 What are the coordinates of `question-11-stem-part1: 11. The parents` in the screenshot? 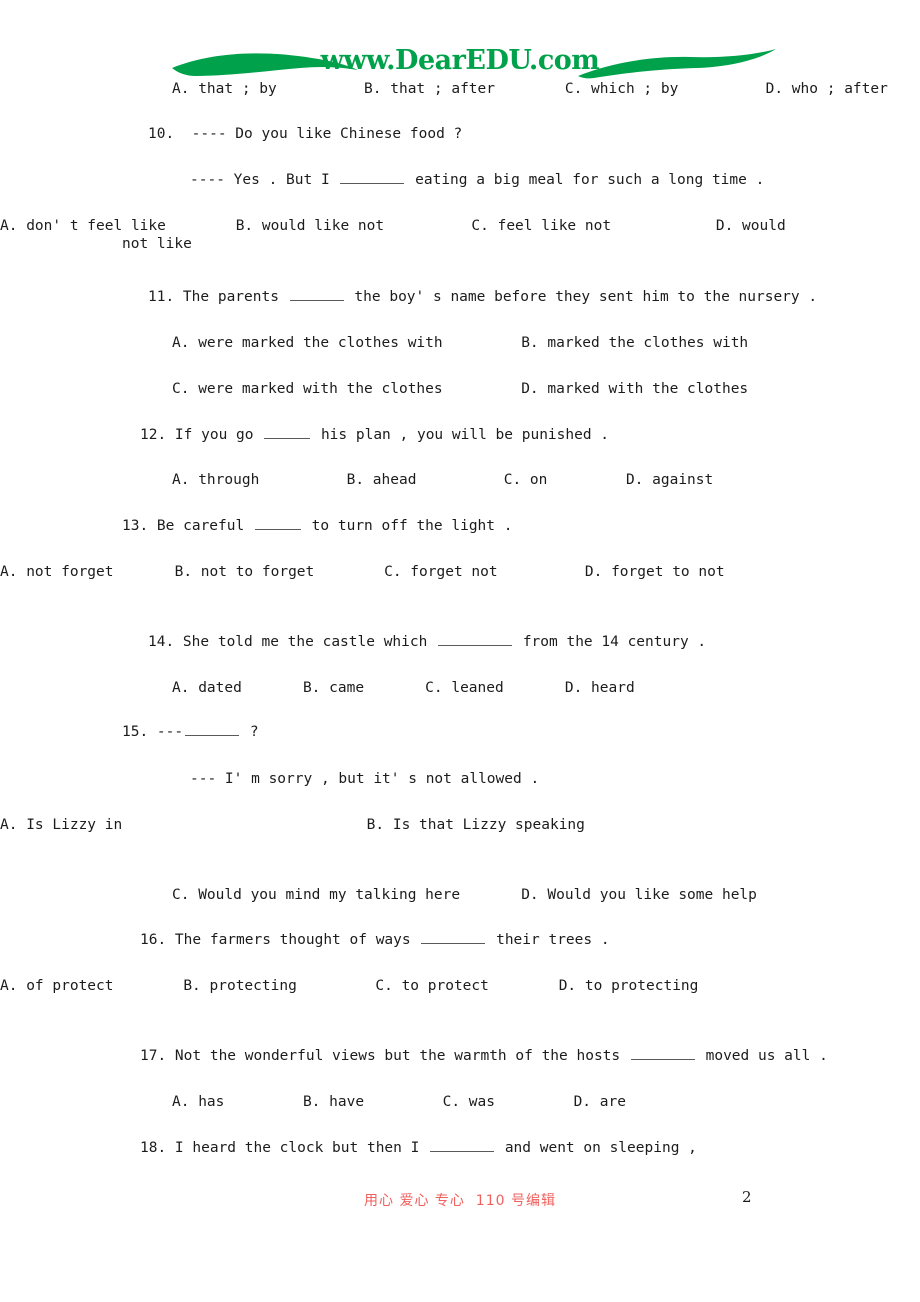 It's located at (218, 297).